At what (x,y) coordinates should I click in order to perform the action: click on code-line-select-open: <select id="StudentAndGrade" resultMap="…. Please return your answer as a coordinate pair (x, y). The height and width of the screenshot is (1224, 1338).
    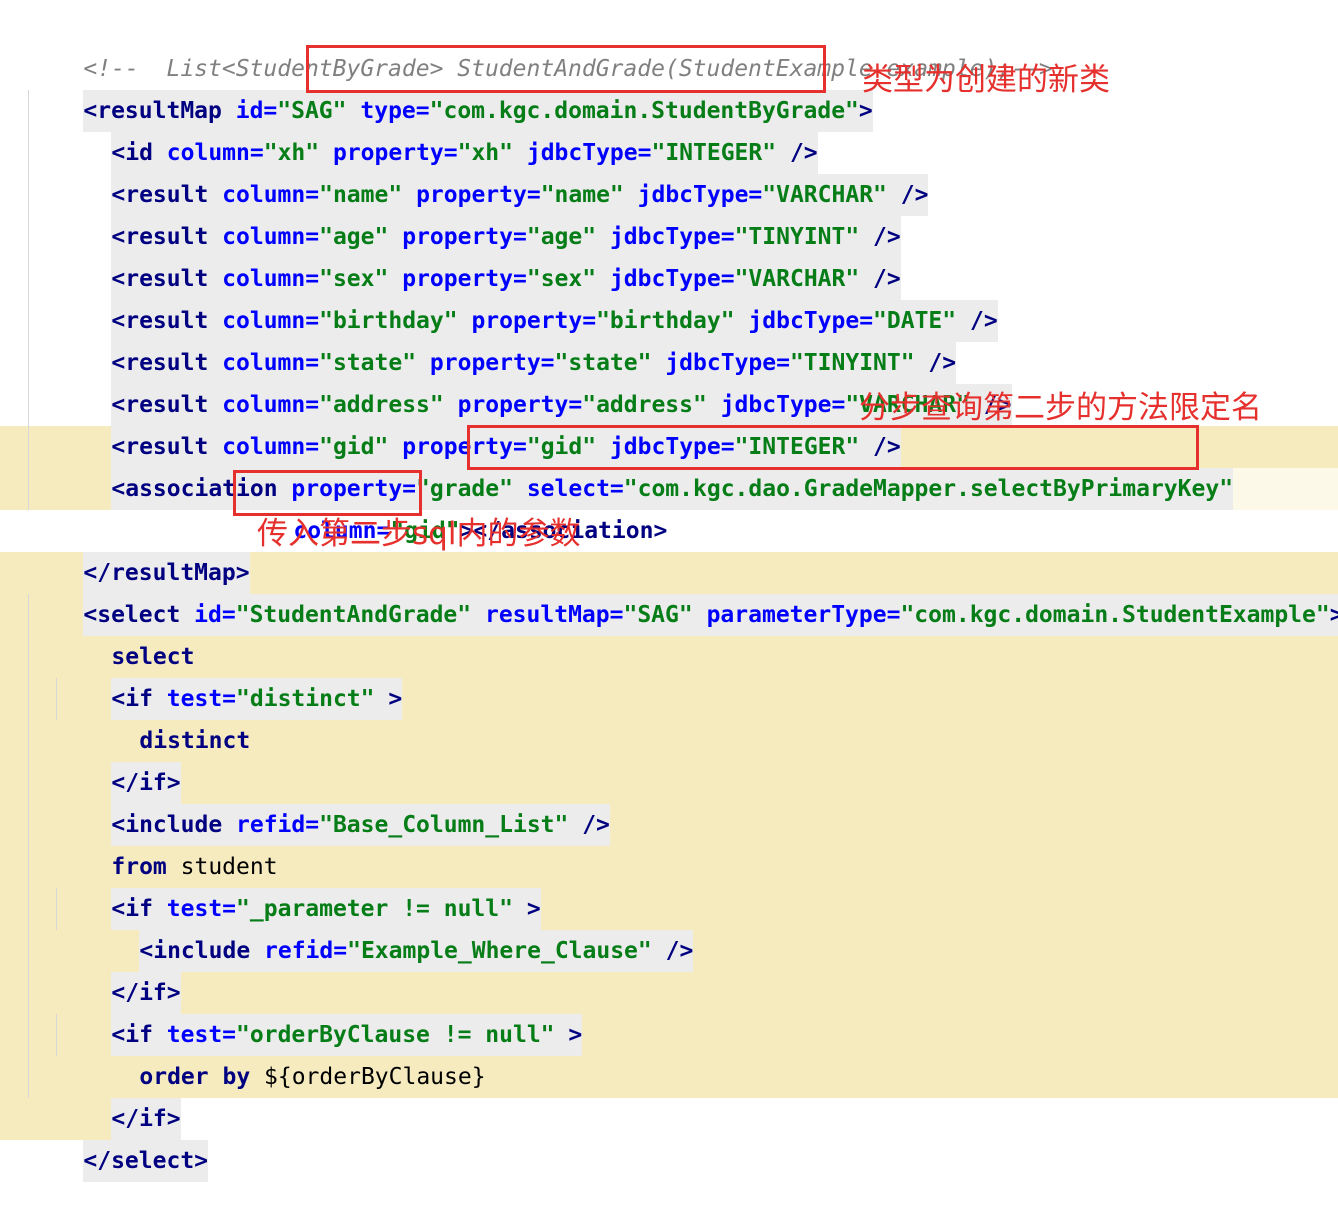
    Looking at the image, I should click on (669, 594).